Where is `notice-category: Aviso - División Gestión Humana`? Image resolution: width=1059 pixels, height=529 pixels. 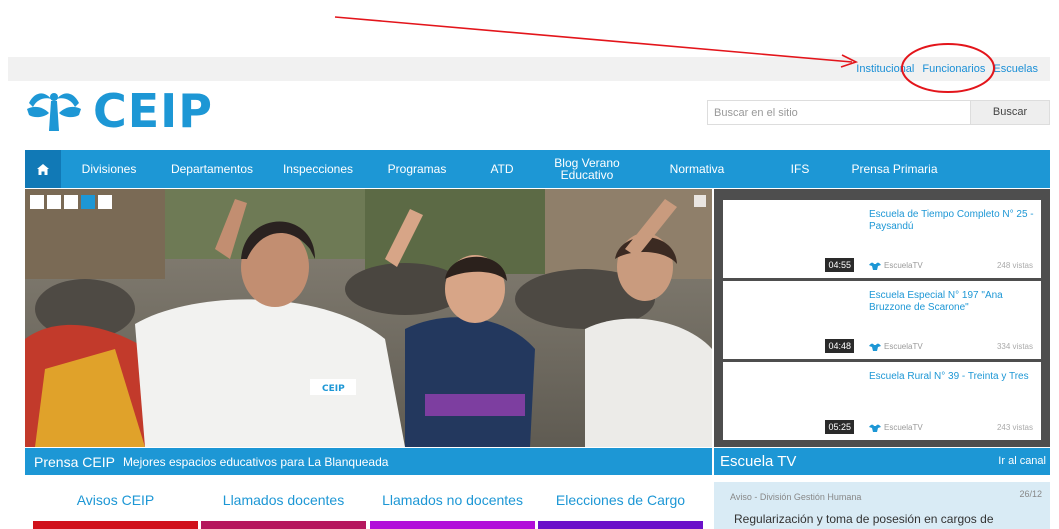 notice-category: Aviso - División Gestión Humana is located at coordinates (796, 497).